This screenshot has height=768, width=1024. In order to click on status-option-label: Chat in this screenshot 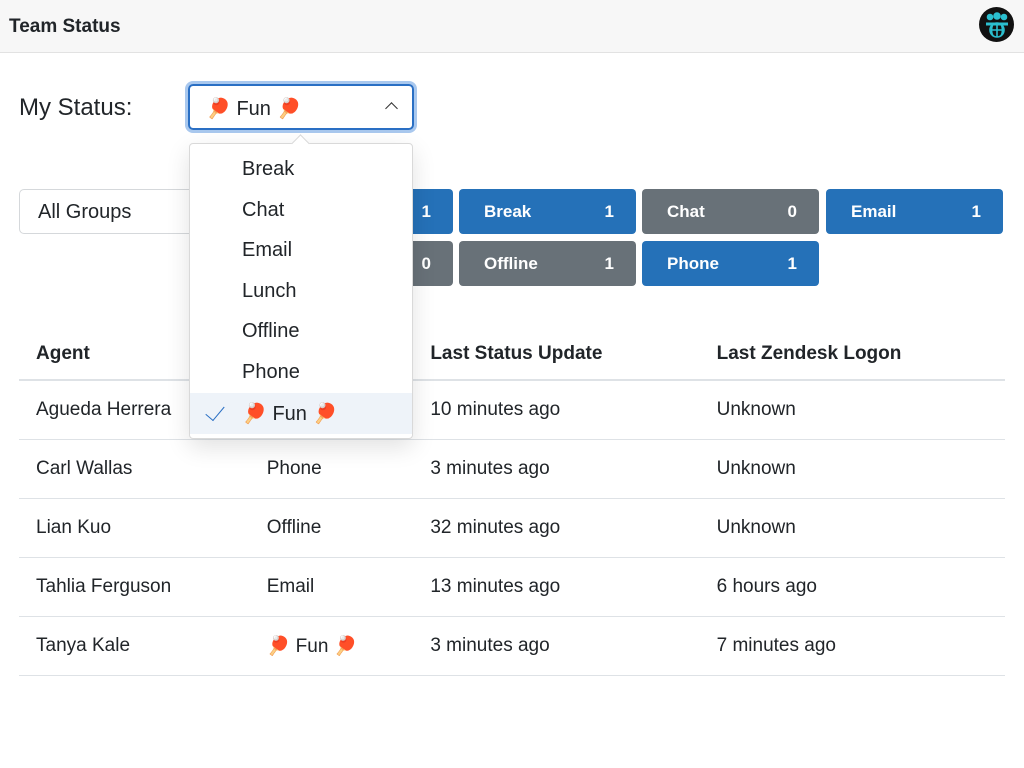, I will do `click(263, 209)`.